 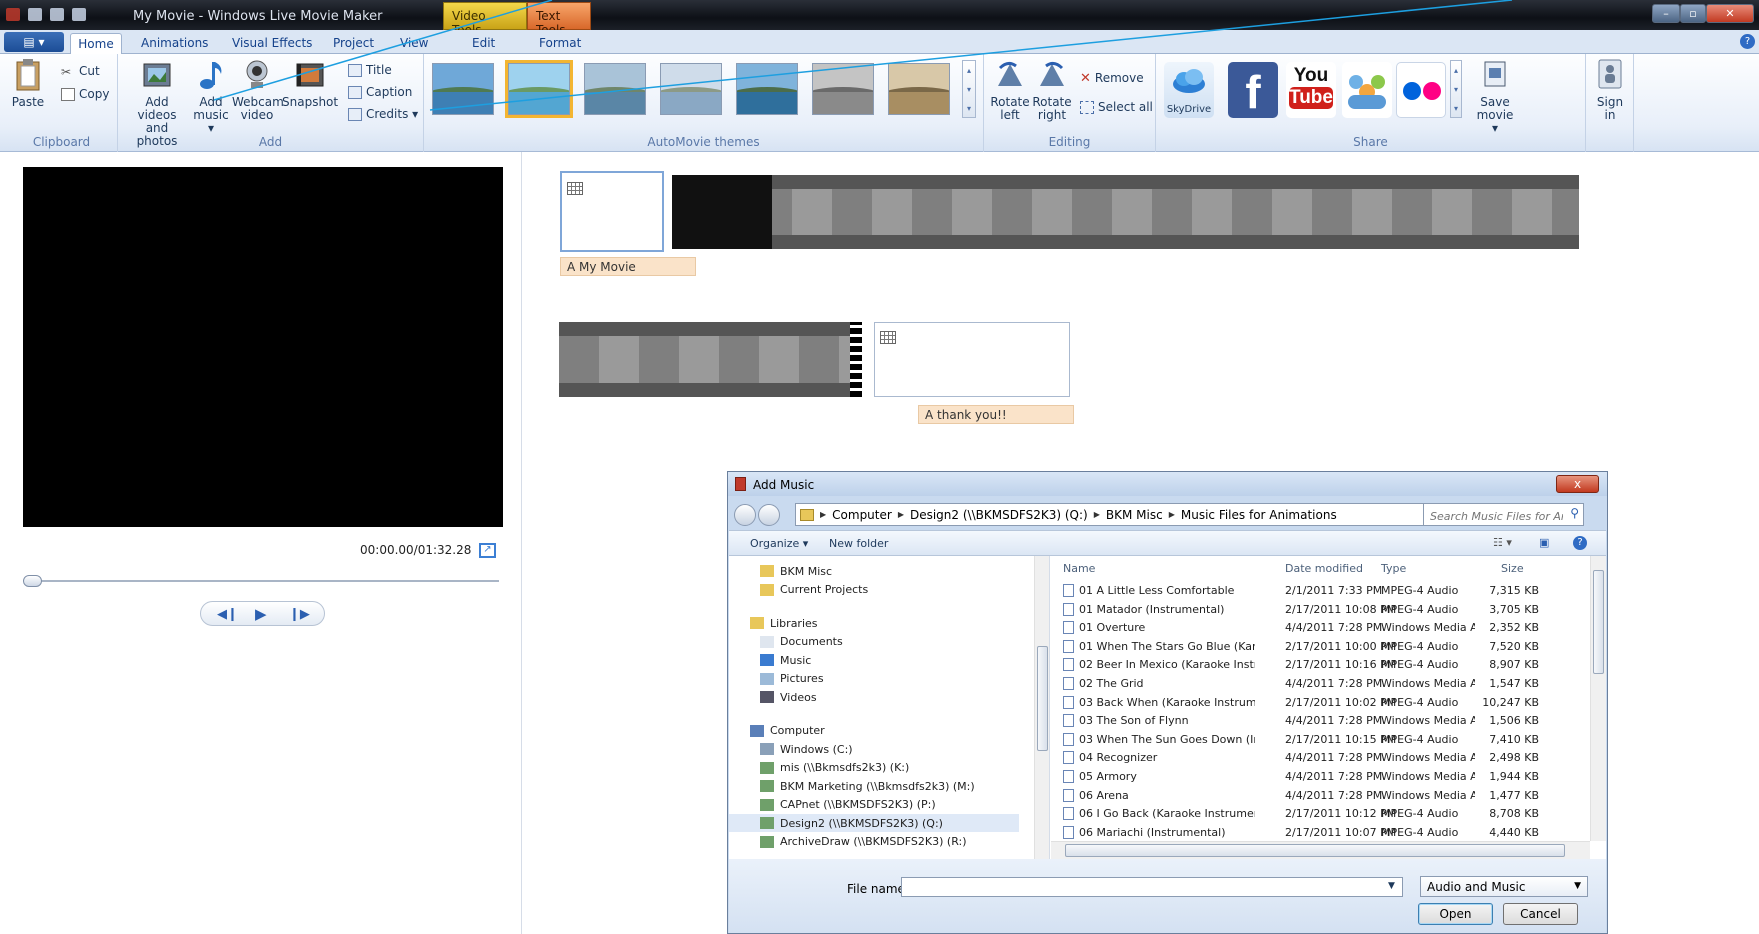 I want to click on organize-button: Organize ▾, so click(x=779, y=543).